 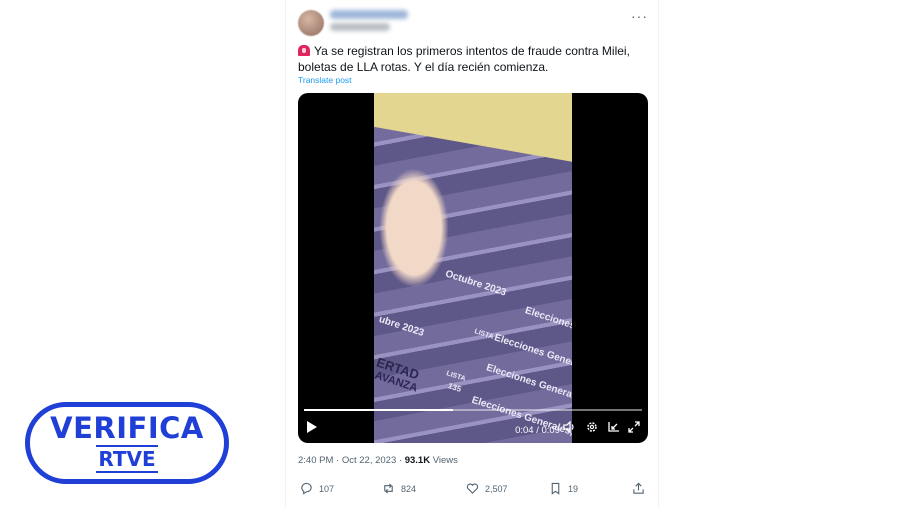 I want to click on bookmark-count: 19, so click(x=573, y=488).